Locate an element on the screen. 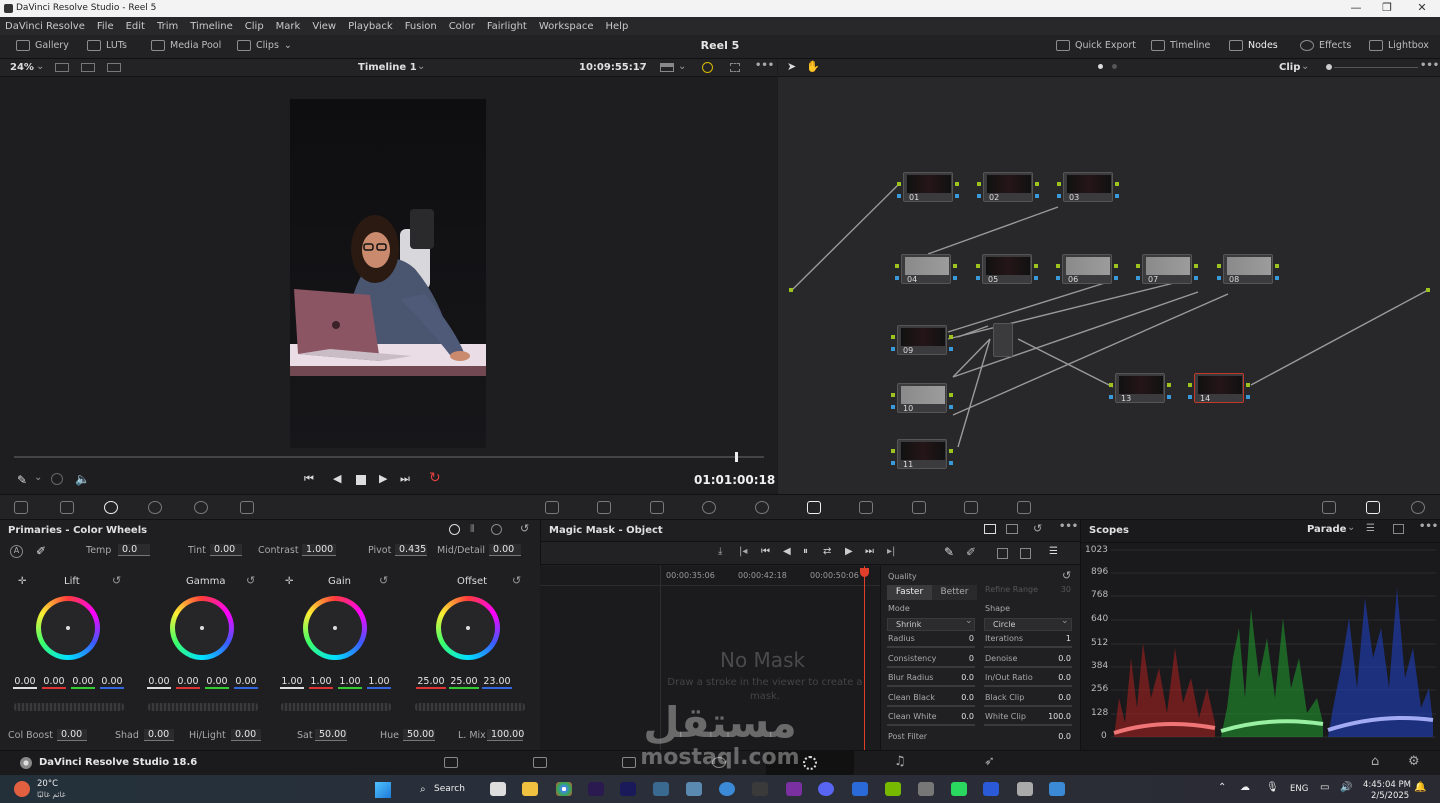 Image resolution: width=1440 pixels, height=803 pixels. motion-effects-icon is located at coordinates (247, 507).